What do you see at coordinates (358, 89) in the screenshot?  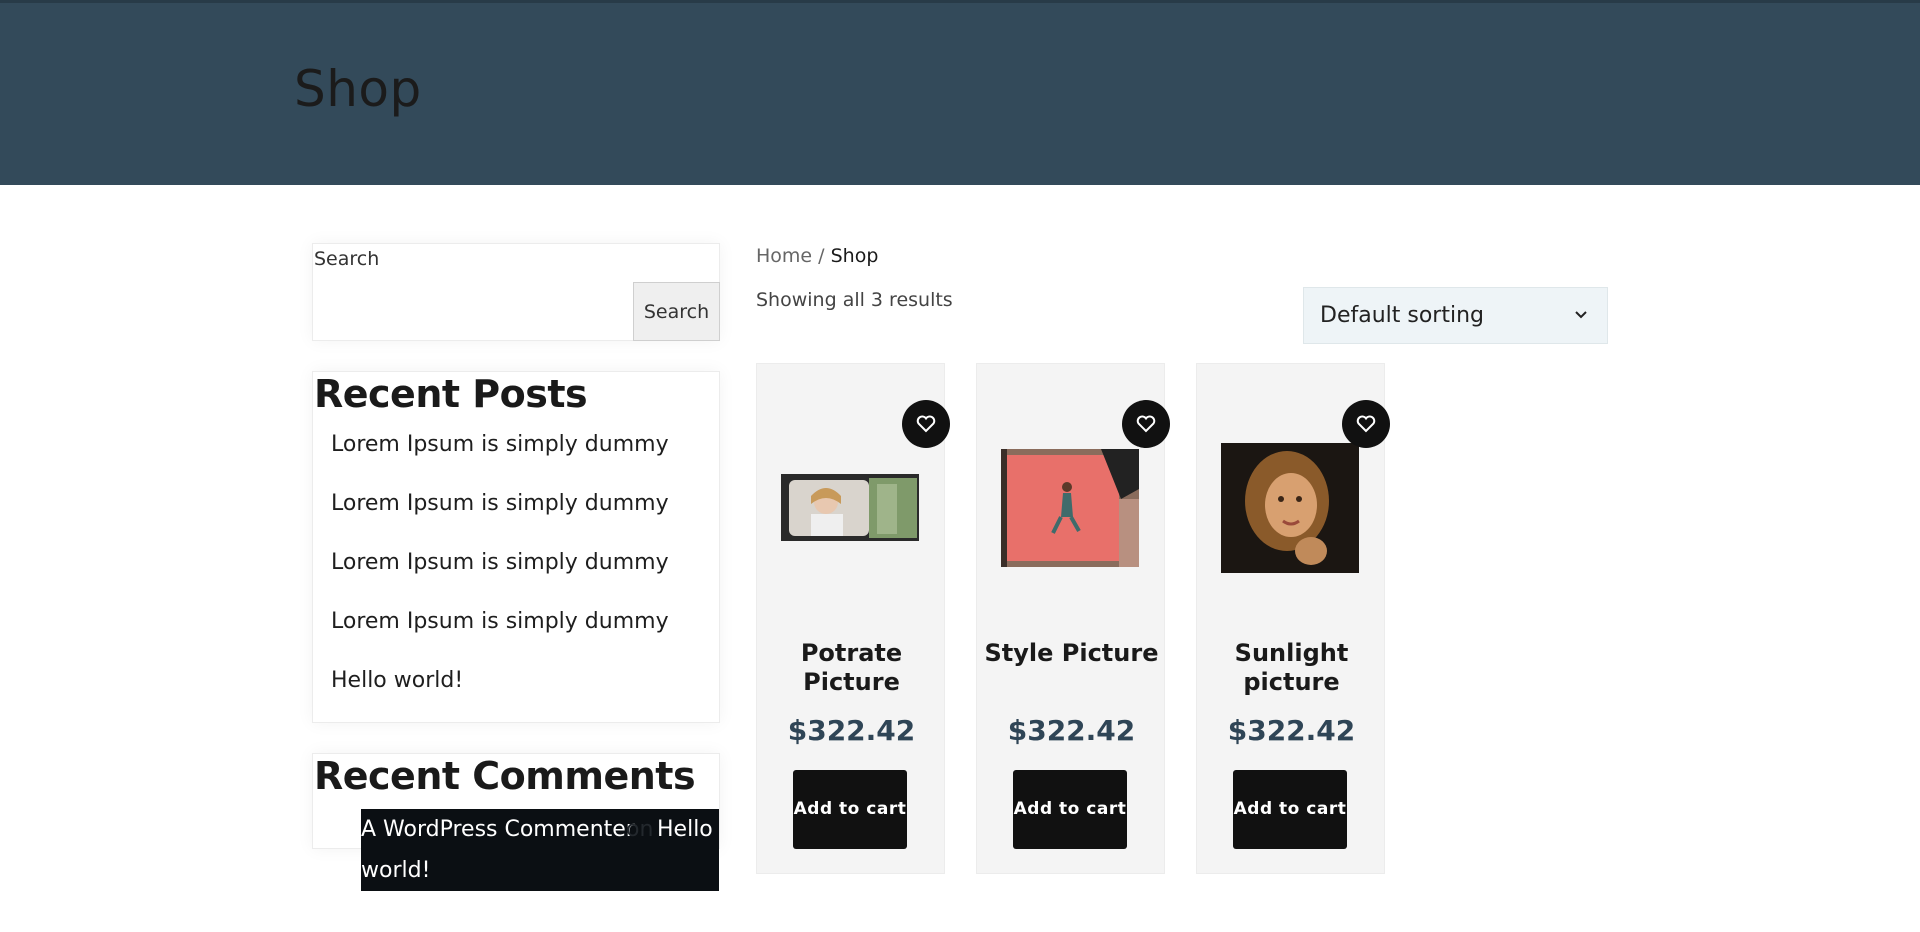 I see `page-title: Shop` at bounding box center [358, 89].